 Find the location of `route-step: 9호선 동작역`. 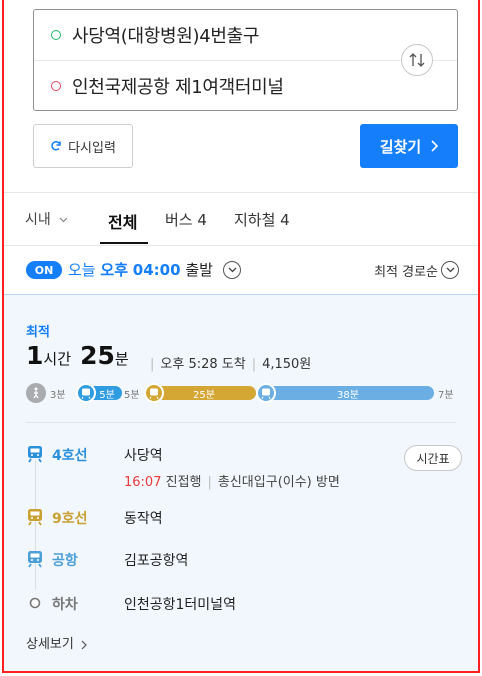

route-step: 9호선 동작역 is located at coordinates (241, 521).